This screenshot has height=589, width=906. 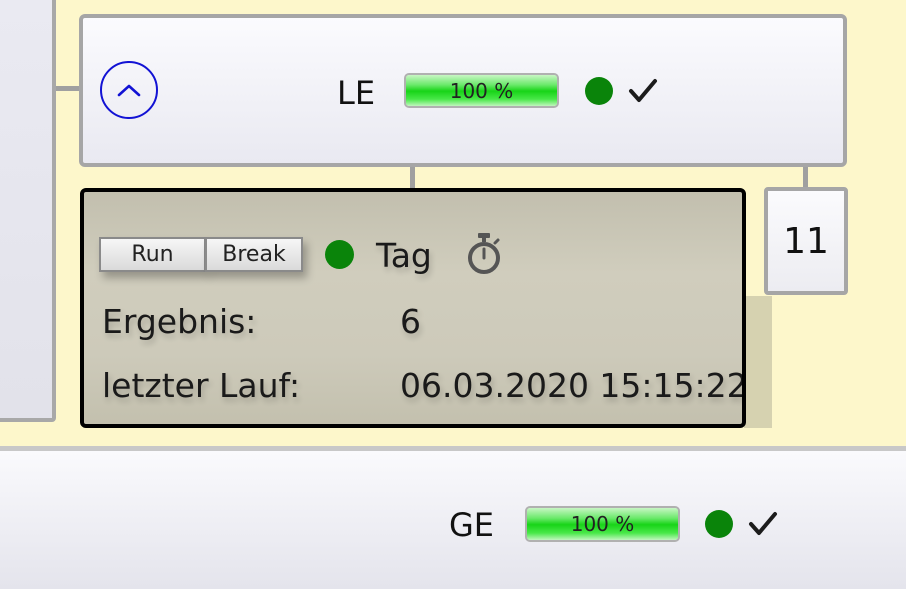 I want to click on ge-progress-label: 100 %, so click(x=602, y=524).